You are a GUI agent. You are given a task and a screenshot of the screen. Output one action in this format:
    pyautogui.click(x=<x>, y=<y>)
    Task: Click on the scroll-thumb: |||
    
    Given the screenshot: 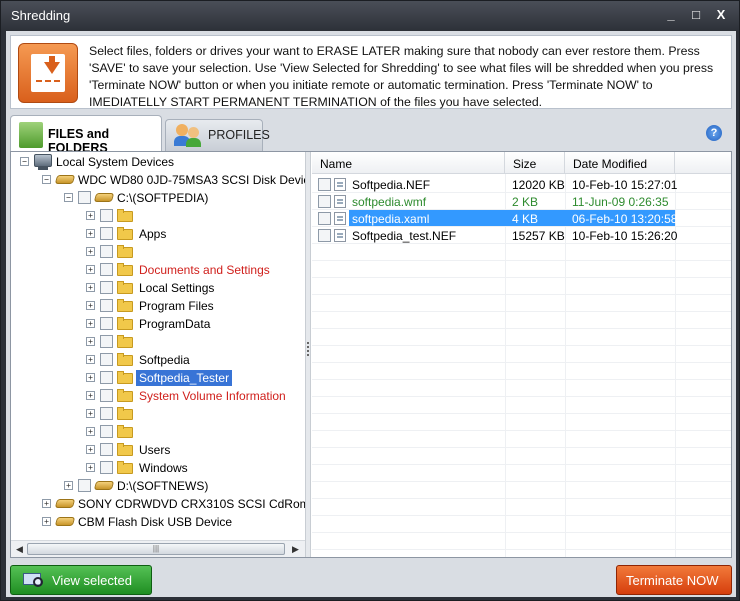 What is the action you would take?
    pyautogui.click(x=156, y=549)
    